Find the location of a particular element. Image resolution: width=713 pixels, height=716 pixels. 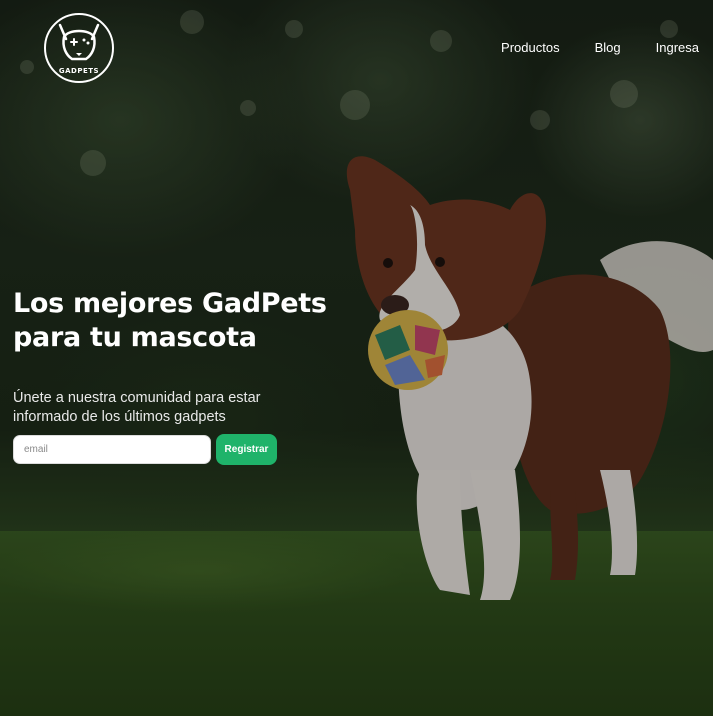

nav-link-productos: Productos is located at coordinates (530, 47).